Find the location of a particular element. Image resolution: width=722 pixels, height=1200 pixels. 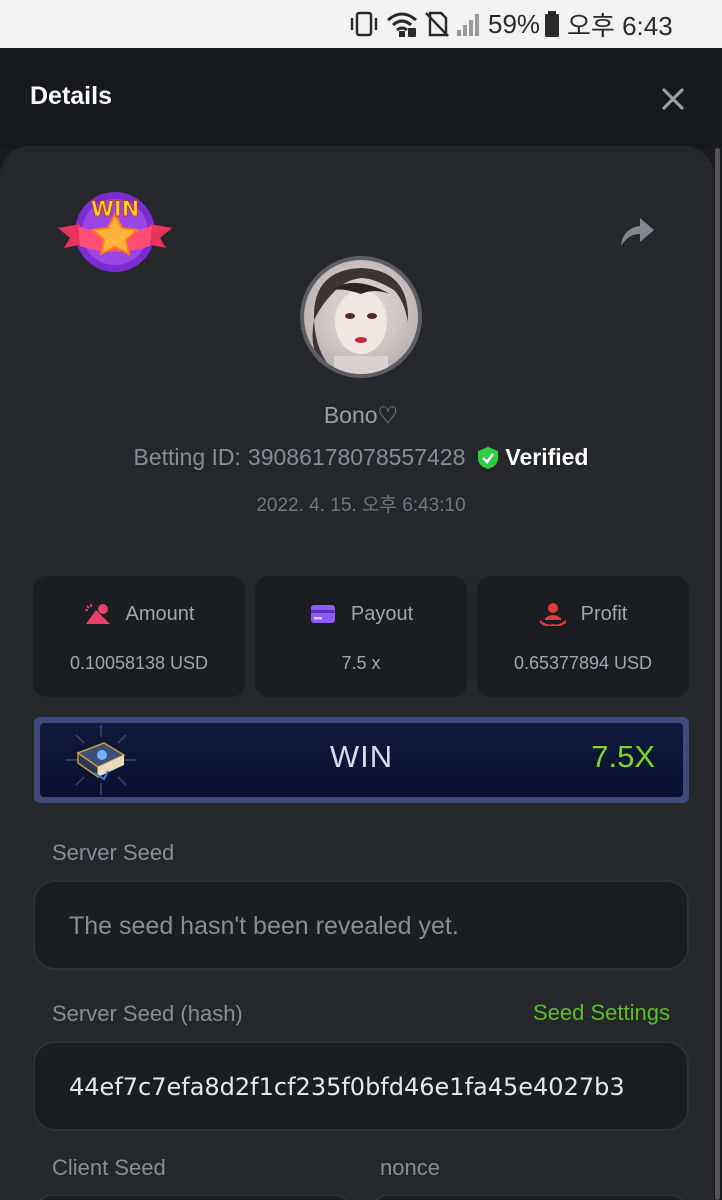

win-badge-icon: WIN is located at coordinates (115, 233).